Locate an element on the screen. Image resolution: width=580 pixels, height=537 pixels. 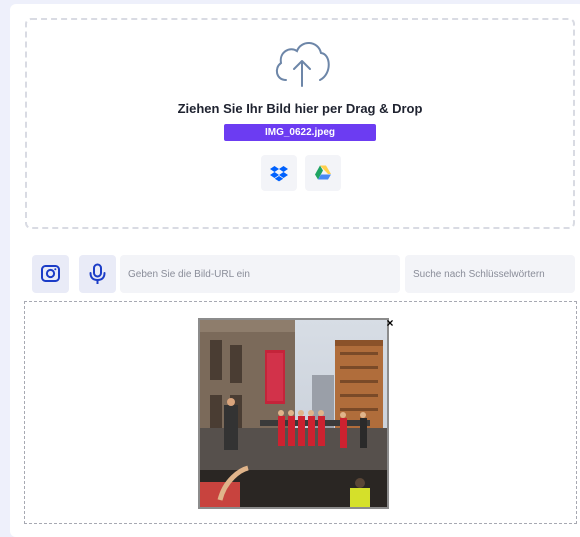
google-drive-button is located at coordinates (323, 173).